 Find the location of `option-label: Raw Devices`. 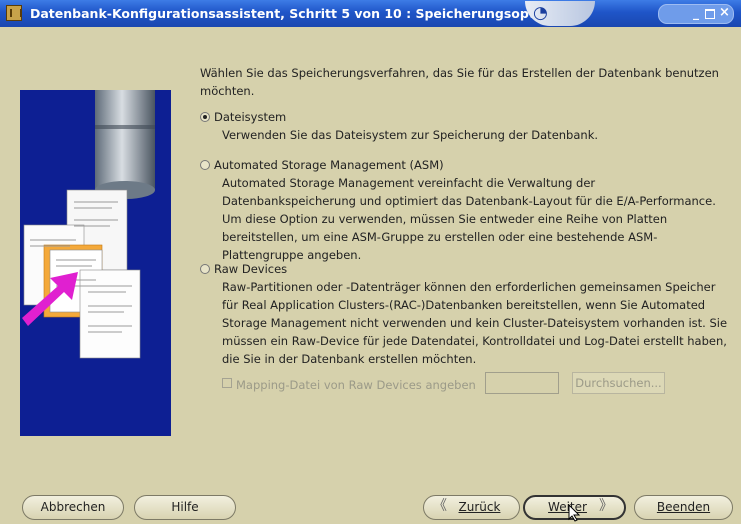

option-label: Raw Devices is located at coordinates (250, 269).